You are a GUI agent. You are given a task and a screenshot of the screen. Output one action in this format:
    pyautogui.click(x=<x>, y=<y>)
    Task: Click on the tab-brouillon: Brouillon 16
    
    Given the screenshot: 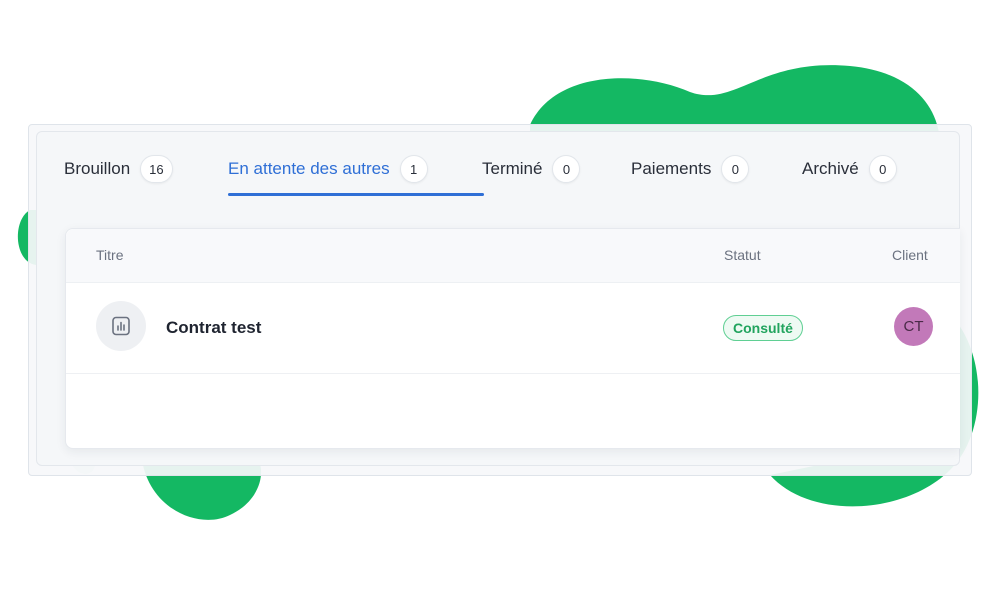 What is the action you would take?
    pyautogui.click(x=146, y=169)
    